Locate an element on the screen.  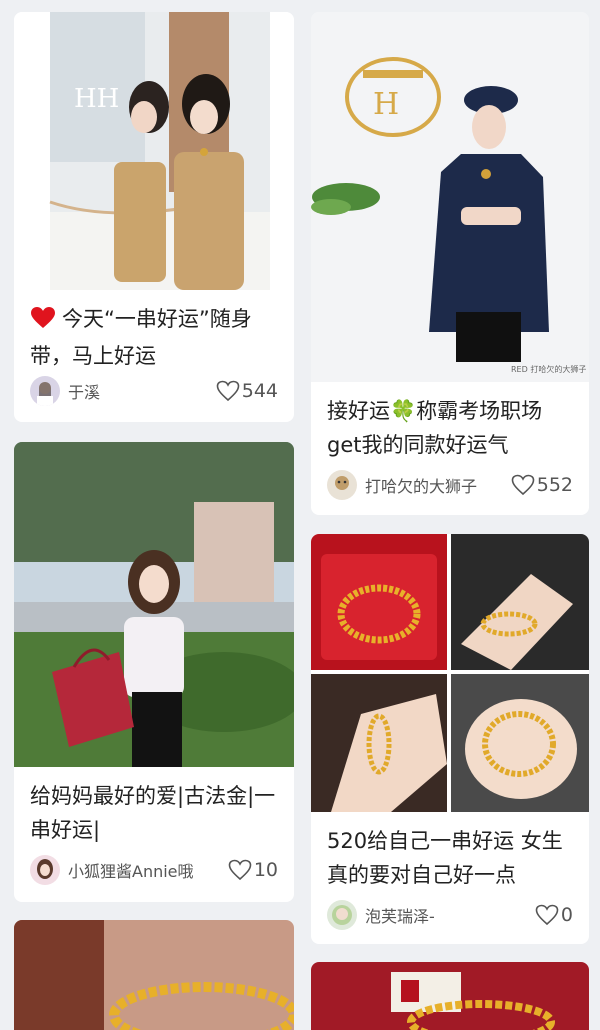
like-count: 0 is located at coordinates (566, 915).